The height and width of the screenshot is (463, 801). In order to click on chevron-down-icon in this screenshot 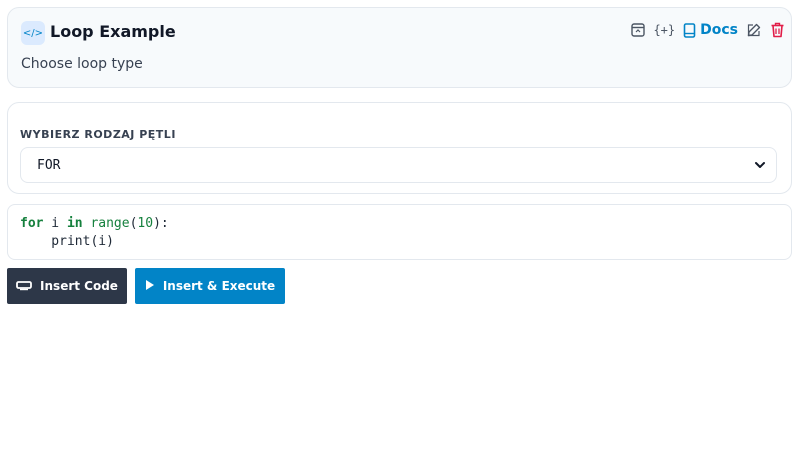, I will do `click(760, 165)`.